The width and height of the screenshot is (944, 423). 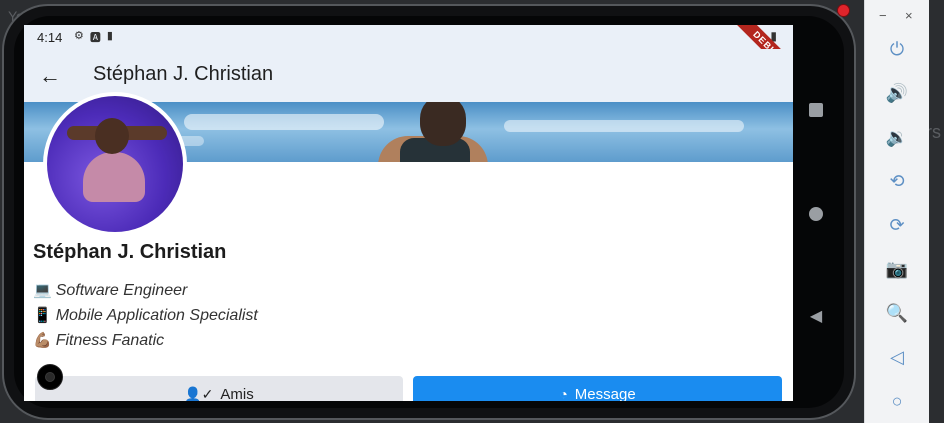 What do you see at coordinates (110, 290) in the screenshot?
I see `bio-line-1: 💻 Software Engineer` at bounding box center [110, 290].